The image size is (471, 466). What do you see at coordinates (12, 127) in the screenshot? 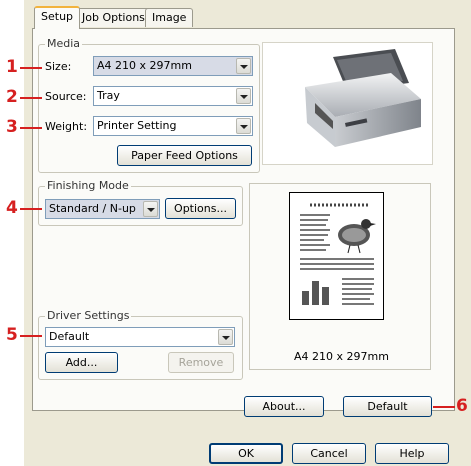
I see `callout-3: 3` at bounding box center [12, 127].